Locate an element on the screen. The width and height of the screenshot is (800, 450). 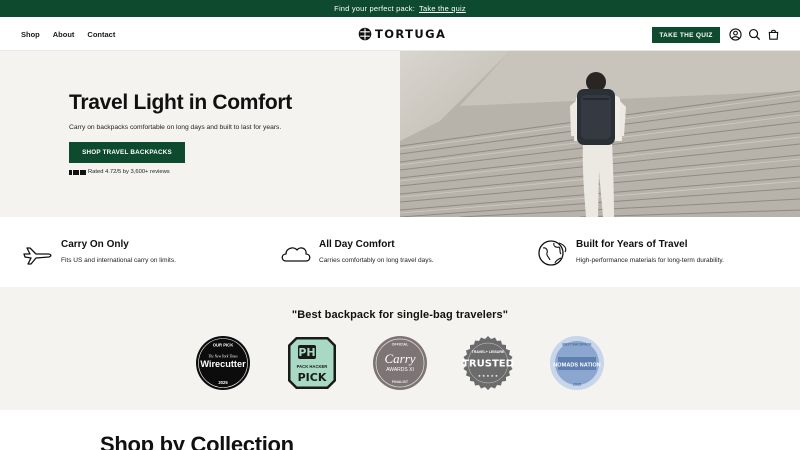
badge-top-text: BEST BACKPACK is located at coordinates (577, 345).